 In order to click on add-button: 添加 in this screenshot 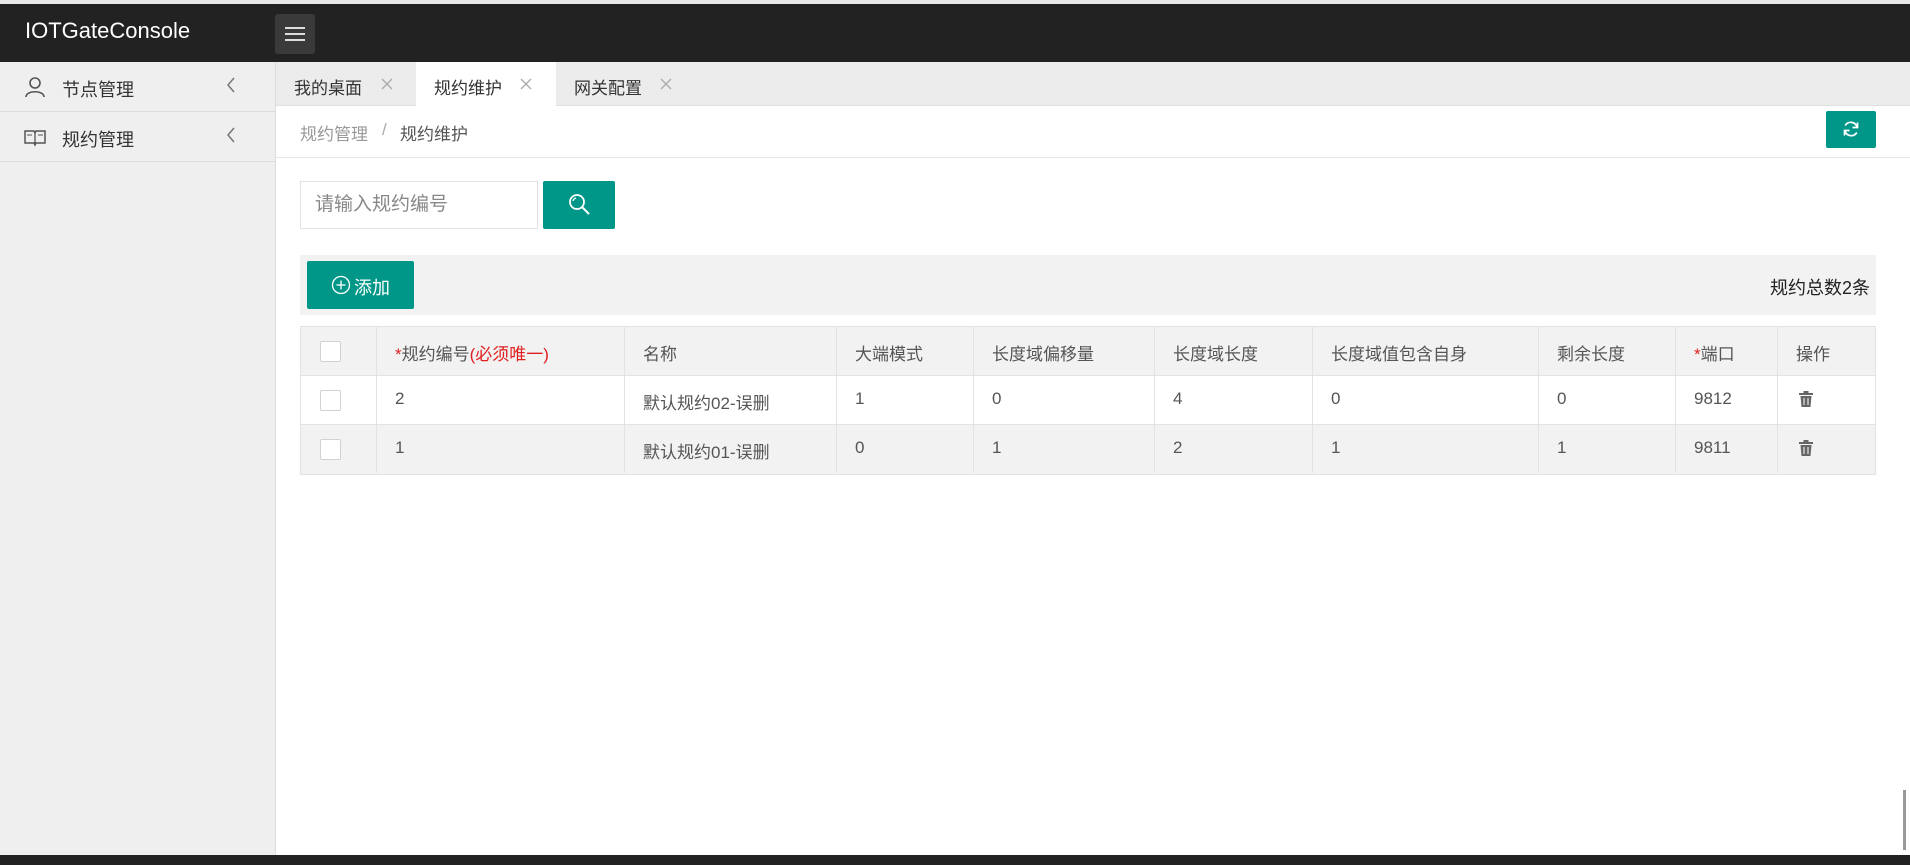, I will do `click(360, 285)`.